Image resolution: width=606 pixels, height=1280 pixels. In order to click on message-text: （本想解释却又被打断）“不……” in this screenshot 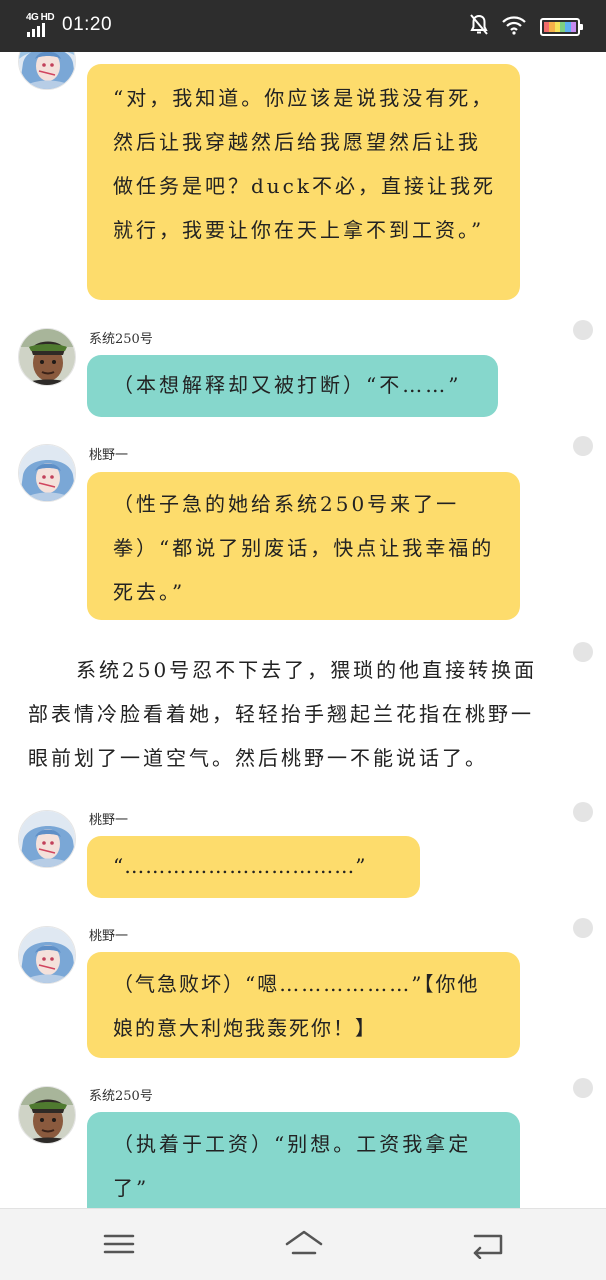, I will do `click(287, 385)`.